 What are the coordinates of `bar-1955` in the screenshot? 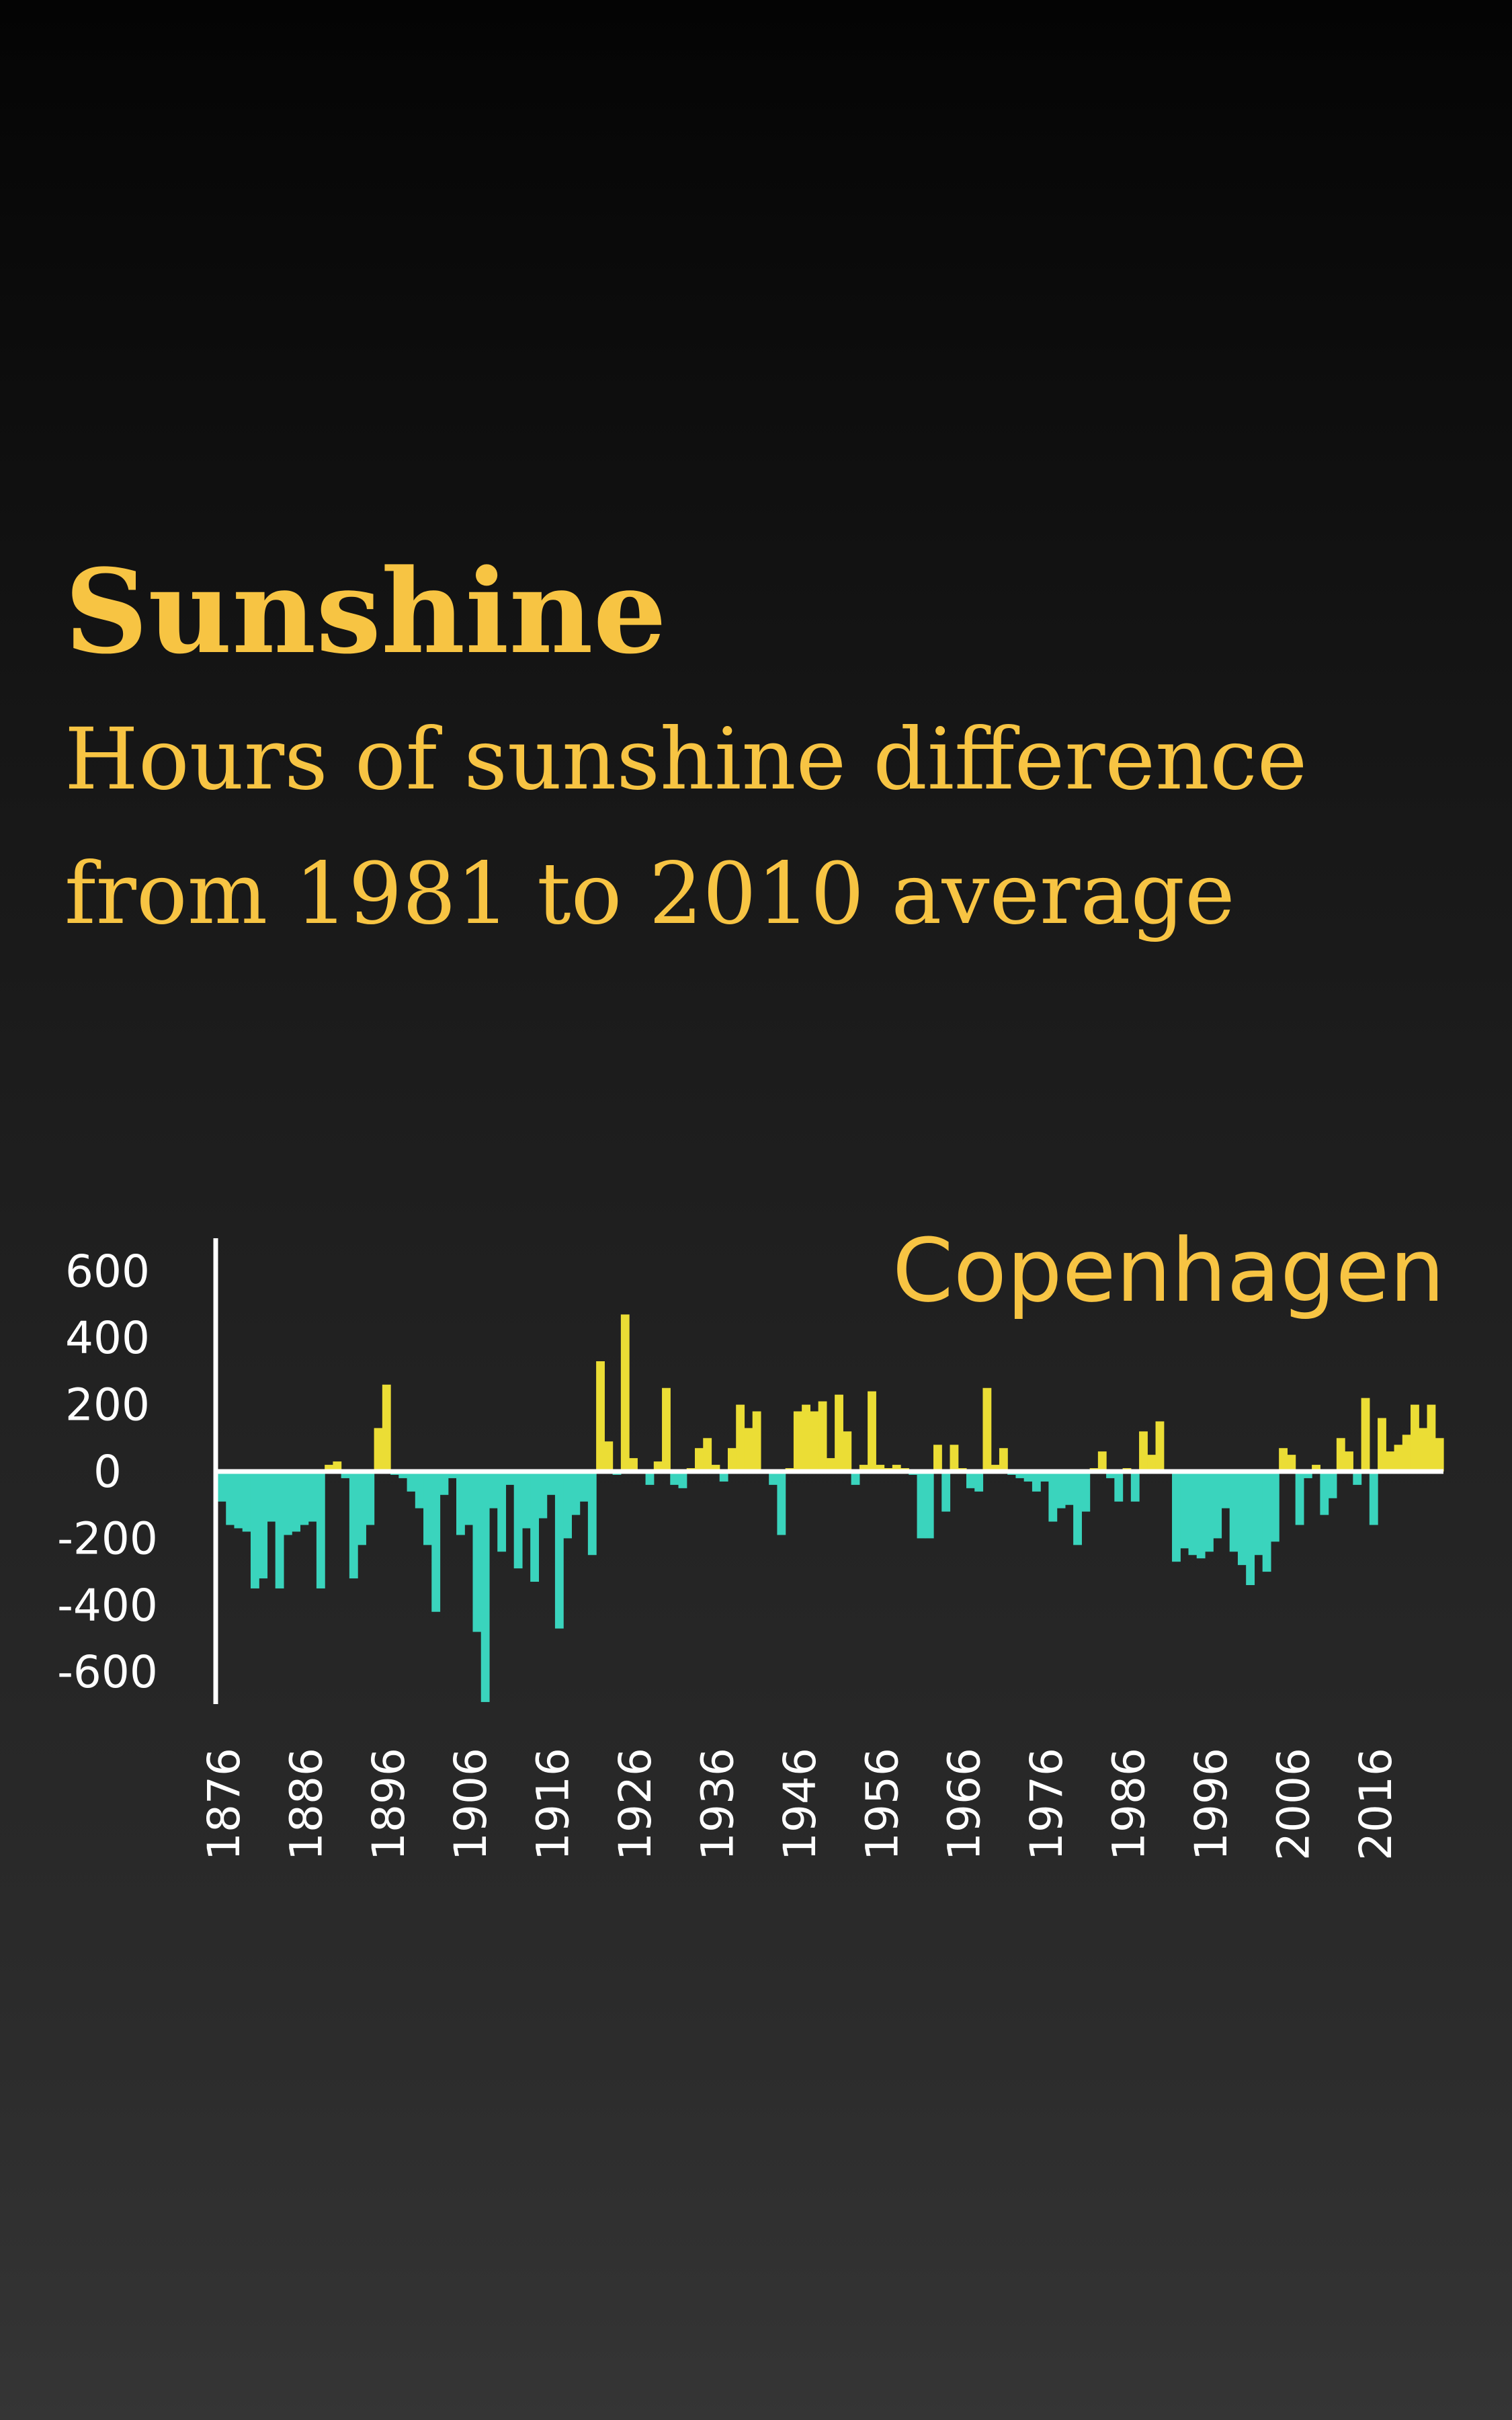 It's located at (872, 1431).